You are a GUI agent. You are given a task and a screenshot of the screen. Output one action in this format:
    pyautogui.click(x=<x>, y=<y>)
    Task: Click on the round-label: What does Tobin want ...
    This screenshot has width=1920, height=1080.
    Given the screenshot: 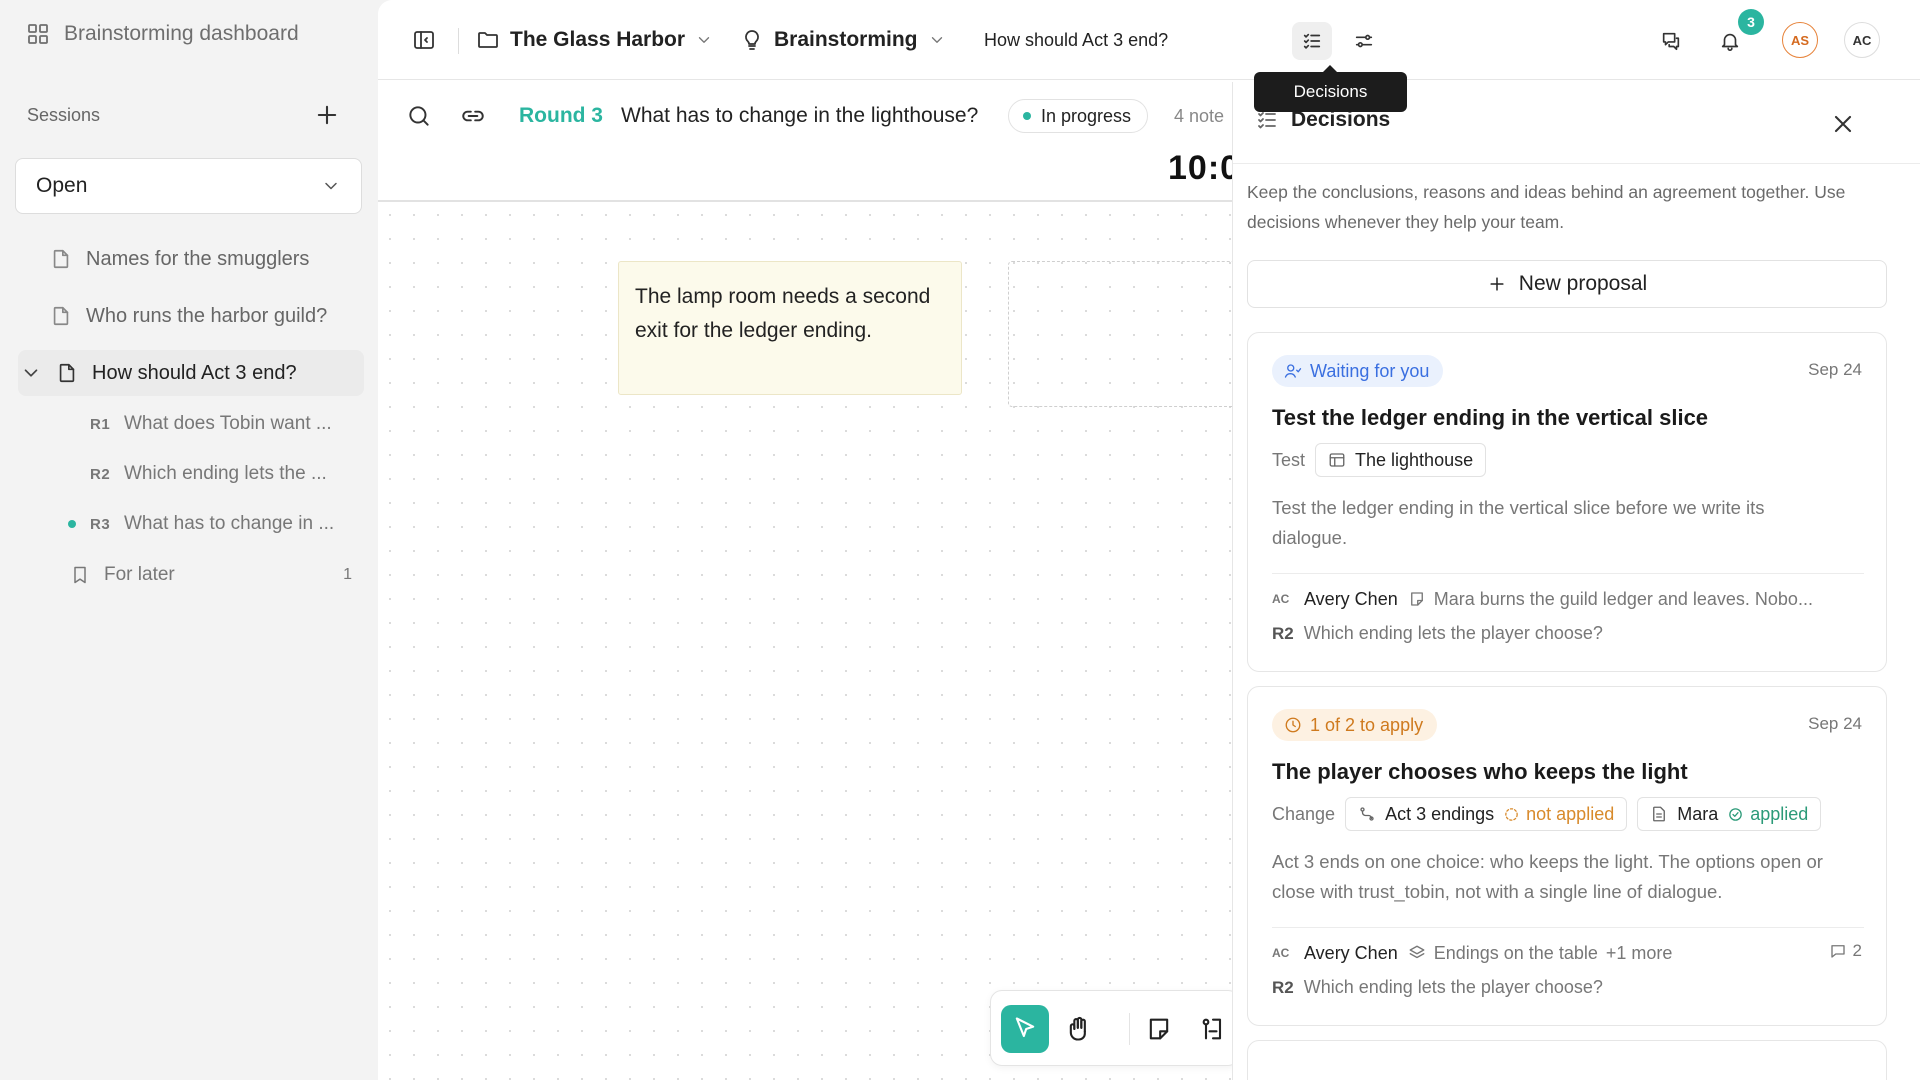 What is the action you would take?
    pyautogui.click(x=228, y=423)
    